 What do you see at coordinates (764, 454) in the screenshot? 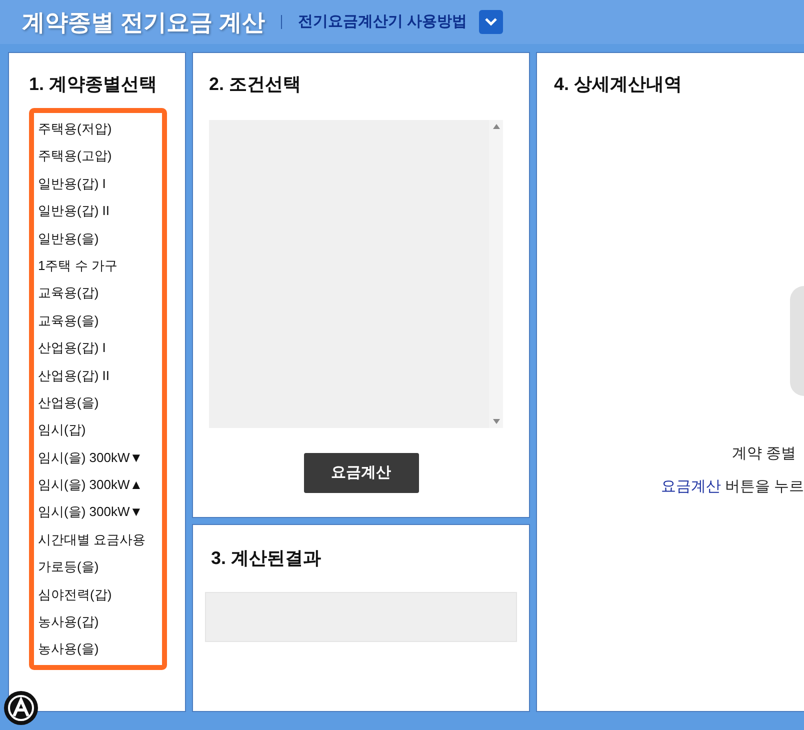
I see `message-text: 계약 종별` at bounding box center [764, 454].